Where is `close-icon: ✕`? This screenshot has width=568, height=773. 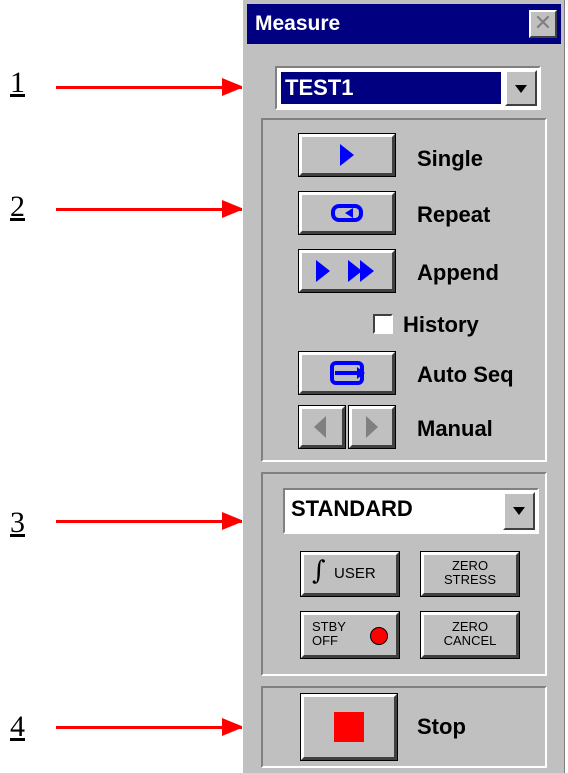
close-icon: ✕ is located at coordinates (543, 22).